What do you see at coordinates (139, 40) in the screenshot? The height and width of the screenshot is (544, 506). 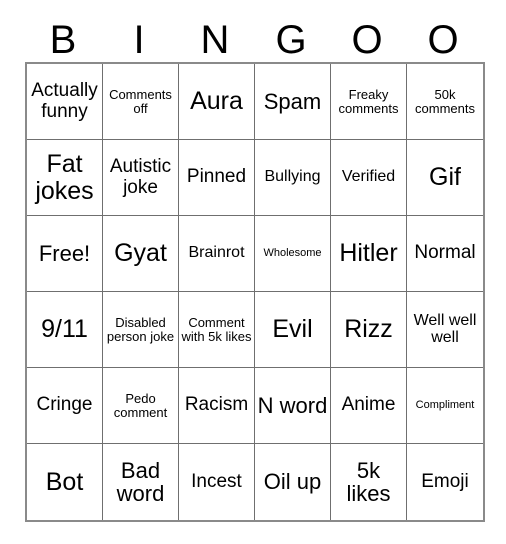 I see `bingo-header-letter-2: I` at bounding box center [139, 40].